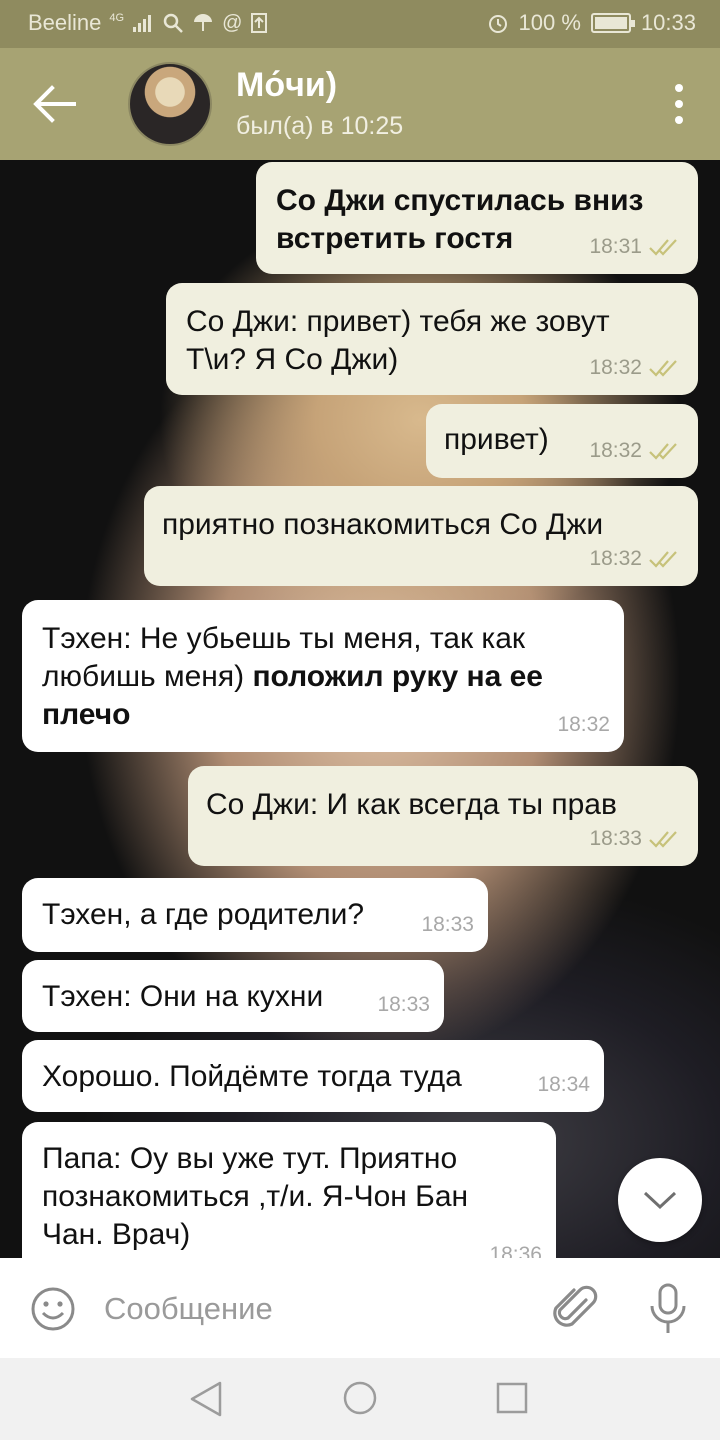 The width and height of the screenshot is (720, 1440). I want to click on message-bubble: Со Джи: И как всегда ты прав 18:33, so click(443, 816).